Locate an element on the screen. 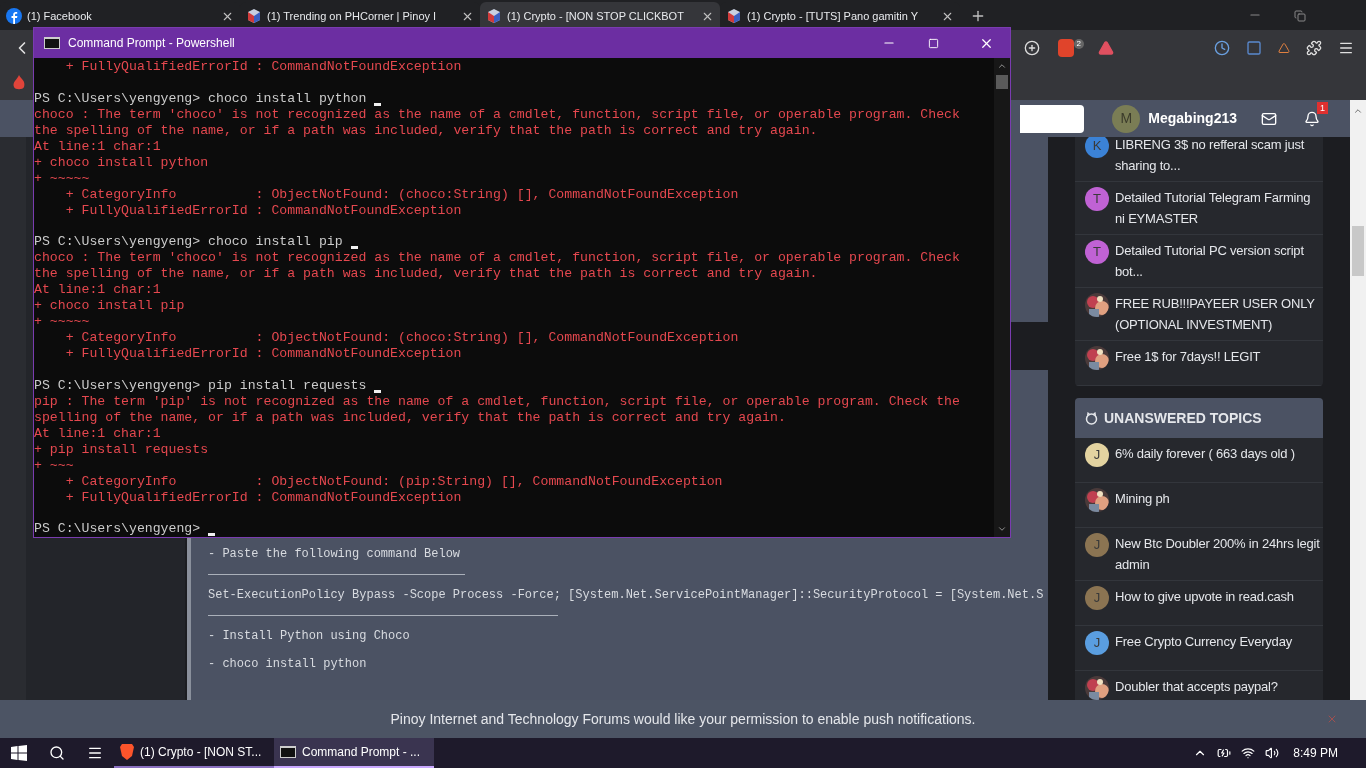 The image size is (1366, 768). search-icon is located at coordinates (57, 753).